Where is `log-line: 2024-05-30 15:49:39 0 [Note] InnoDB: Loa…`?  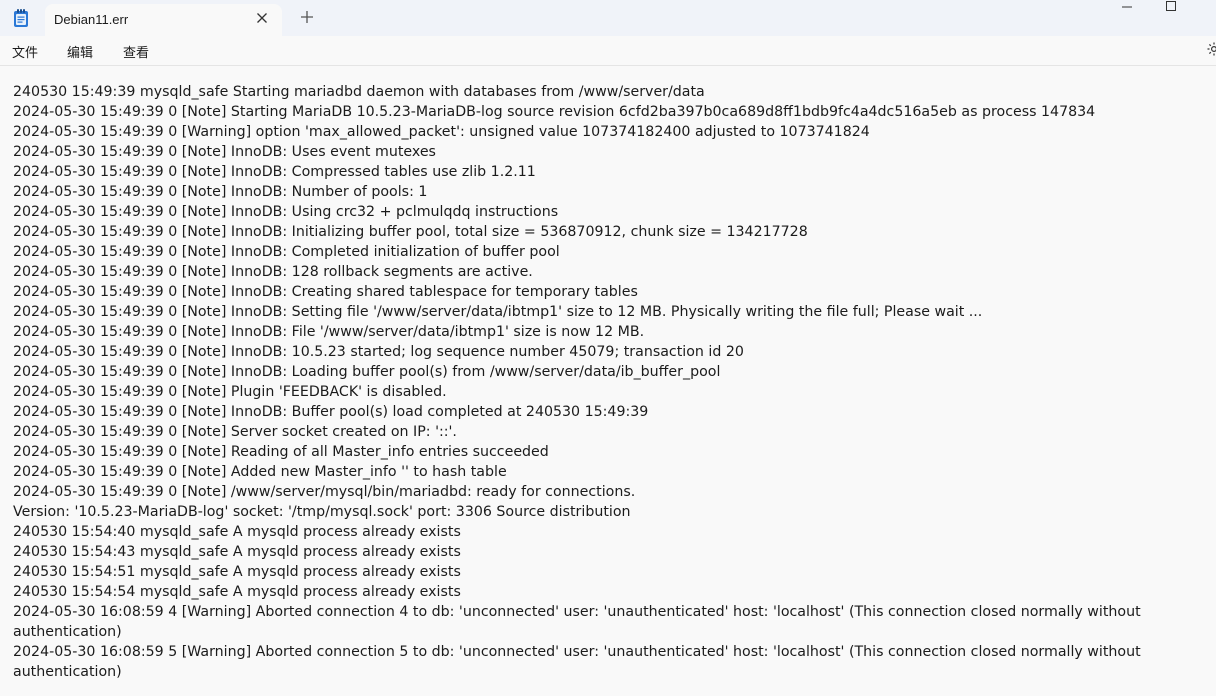
log-line: 2024-05-30 15:49:39 0 [Note] InnoDB: Loa… is located at coordinates (367, 372).